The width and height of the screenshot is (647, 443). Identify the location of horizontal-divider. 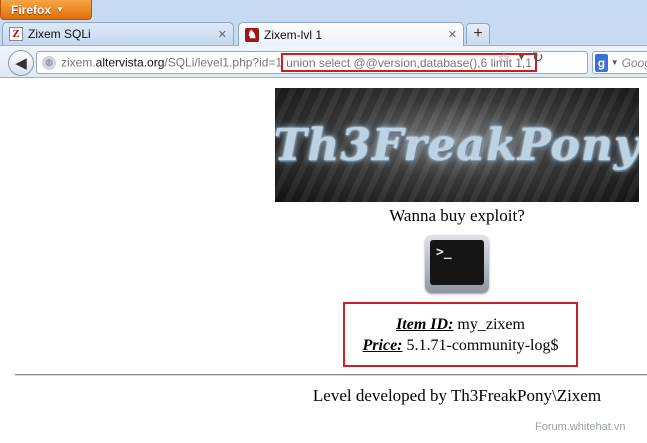
(331, 375).